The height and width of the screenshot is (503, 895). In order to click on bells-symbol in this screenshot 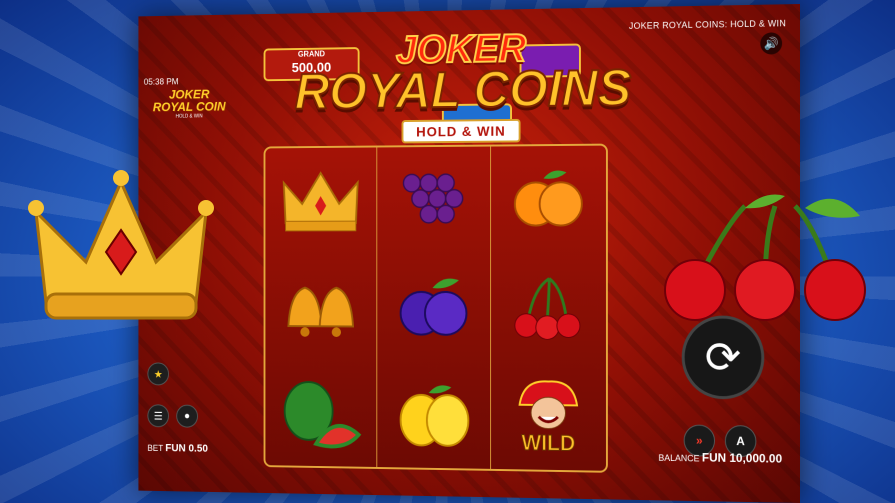, I will do `click(320, 307)`.